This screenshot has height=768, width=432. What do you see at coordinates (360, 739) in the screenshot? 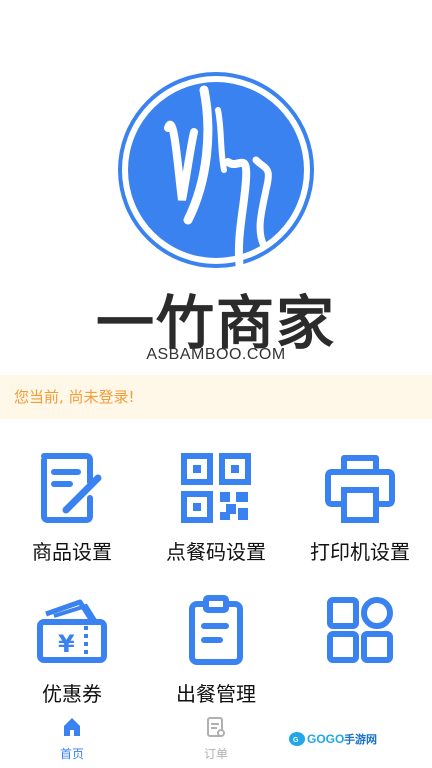
I see `svg-text: 手游网` at bounding box center [360, 739].